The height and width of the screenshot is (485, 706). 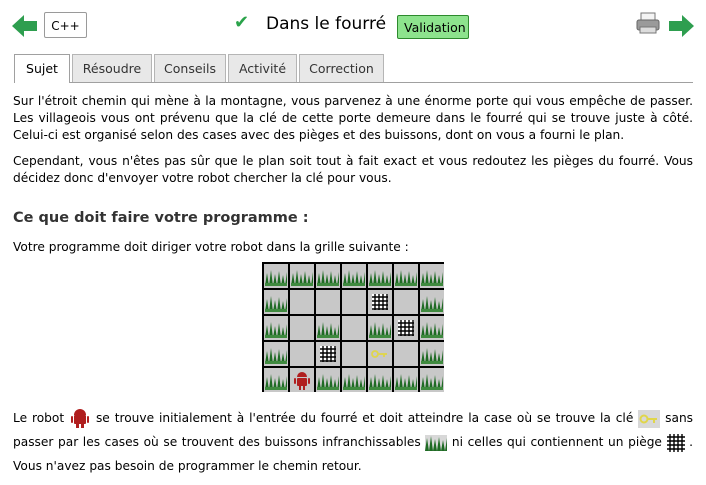 What do you see at coordinates (262, 68) in the screenshot?
I see `tab-activite: Activité` at bounding box center [262, 68].